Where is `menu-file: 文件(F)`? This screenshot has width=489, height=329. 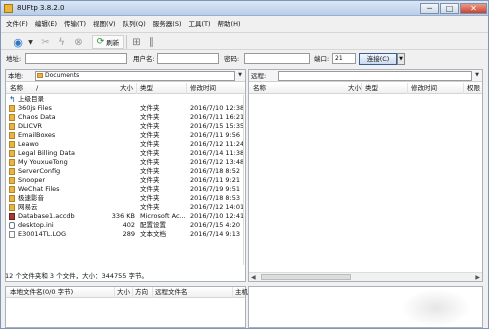
menu-file: 文件(F) is located at coordinates (17, 24).